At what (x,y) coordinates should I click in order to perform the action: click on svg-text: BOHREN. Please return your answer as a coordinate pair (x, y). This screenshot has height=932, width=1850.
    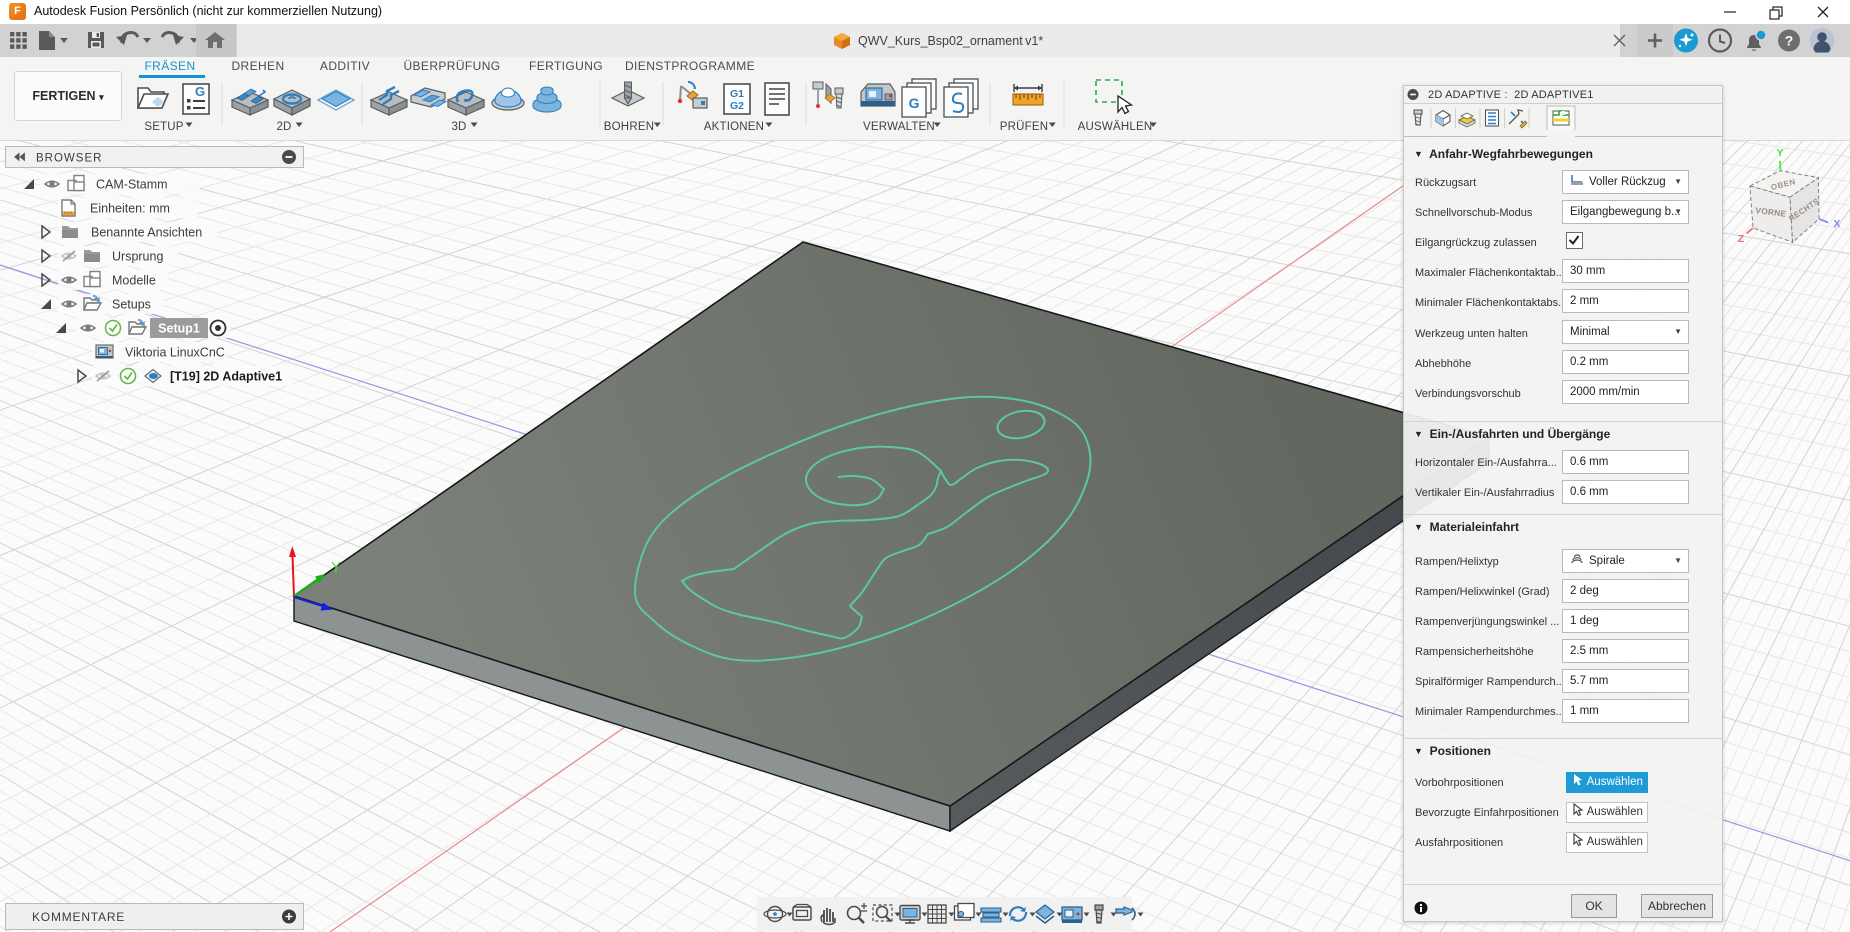
    Looking at the image, I should click on (629, 127).